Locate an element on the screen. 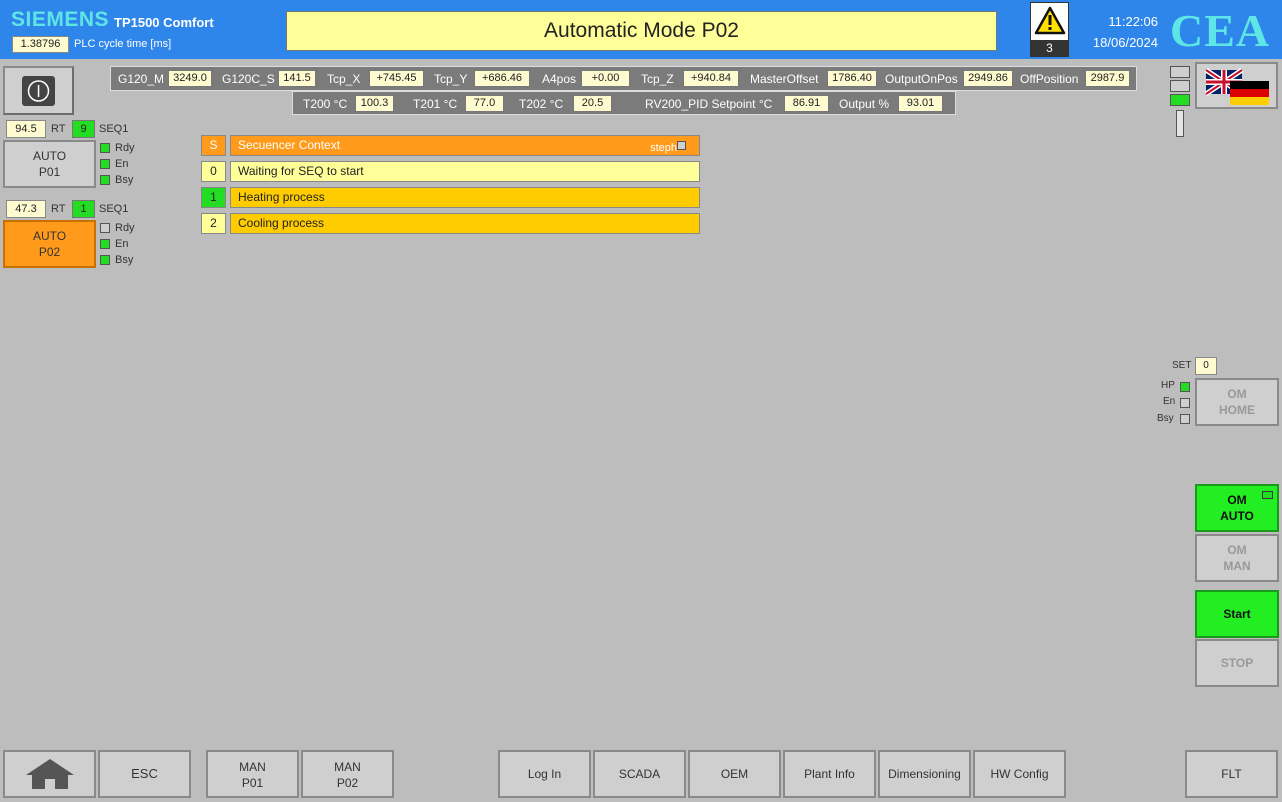 The image size is (1282, 802). auto-p02-line2: P02 is located at coordinates (49, 252).